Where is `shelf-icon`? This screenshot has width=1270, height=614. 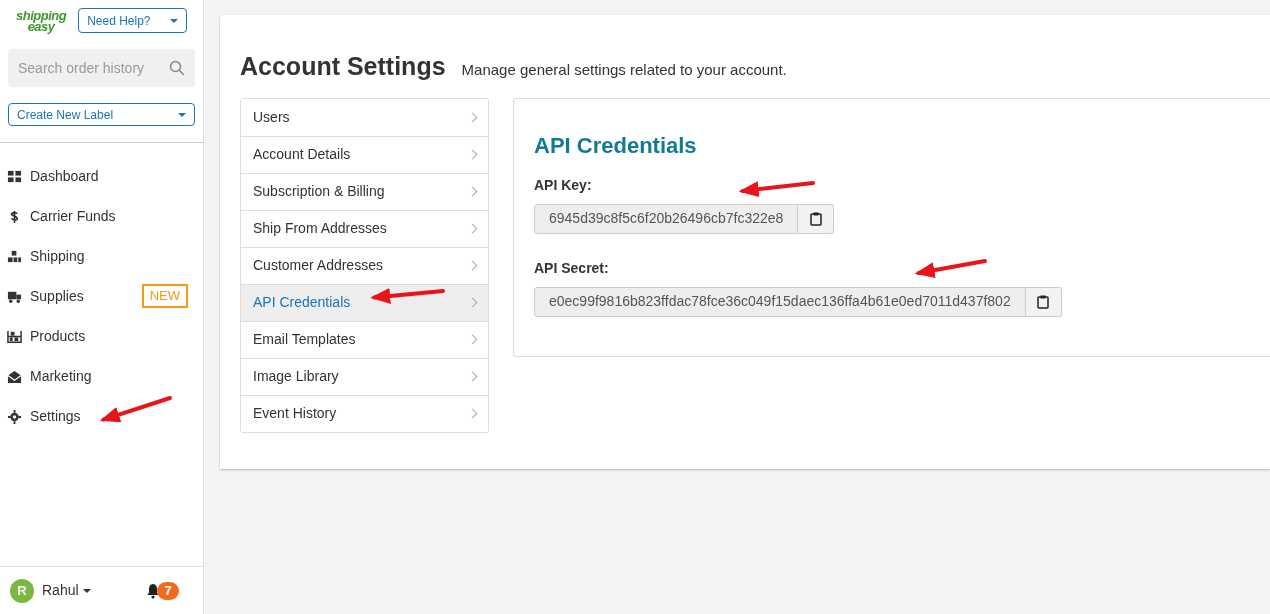
shelf-icon is located at coordinates (14, 336).